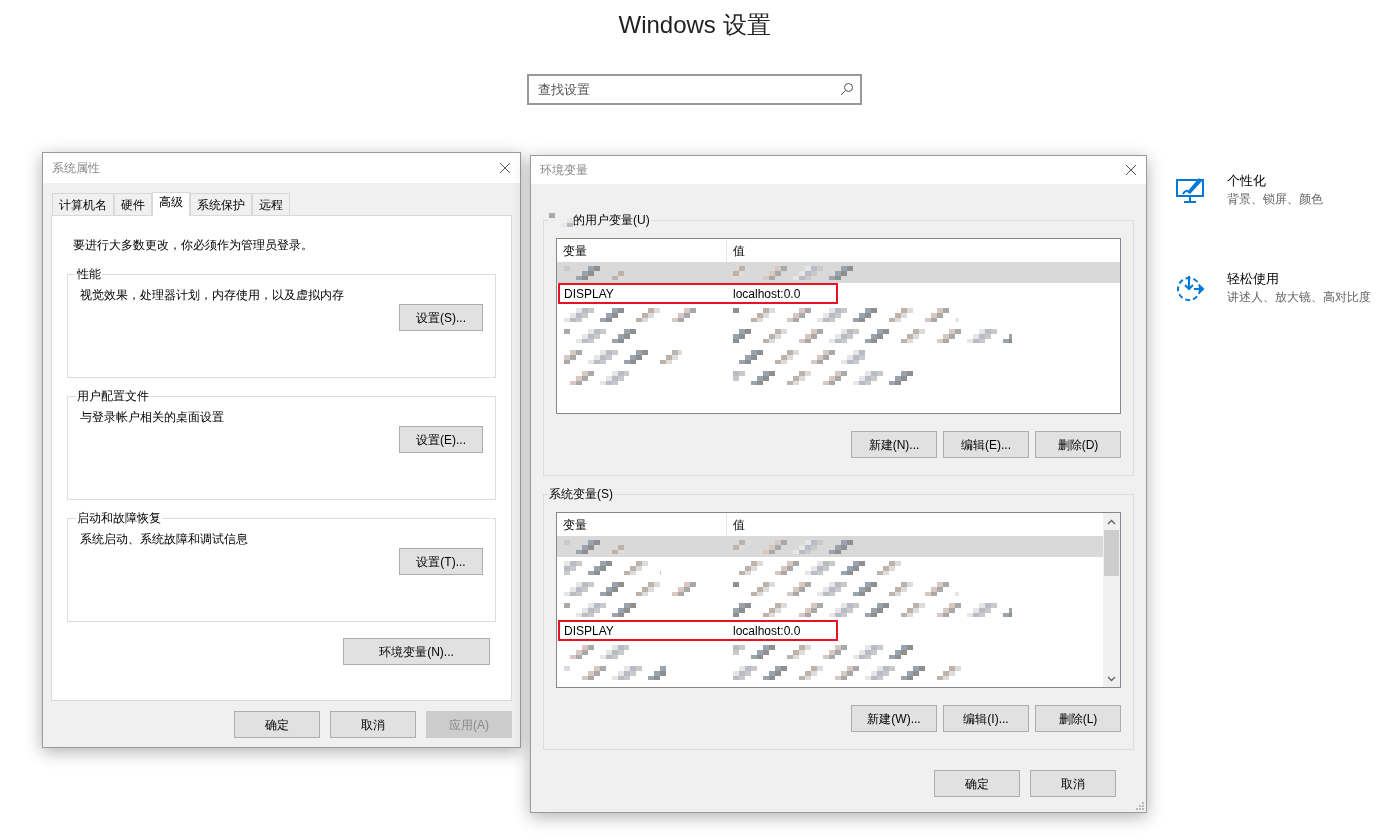 This screenshot has height=840, width=1389. What do you see at coordinates (1111, 600) in the screenshot?
I see `scrollbar` at bounding box center [1111, 600].